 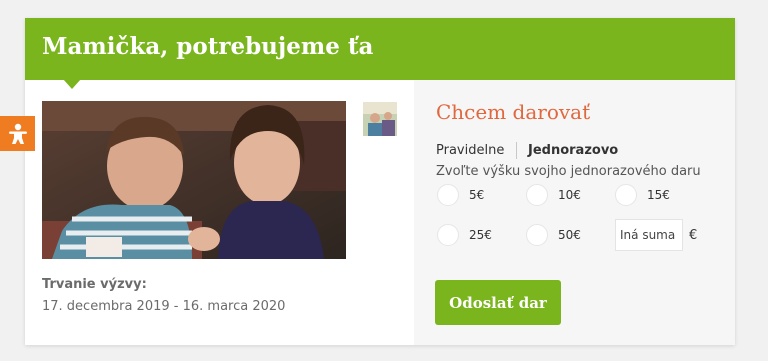 What do you see at coordinates (94, 284) in the screenshot?
I see `duration-label: Trvanie výzvy:` at bounding box center [94, 284].